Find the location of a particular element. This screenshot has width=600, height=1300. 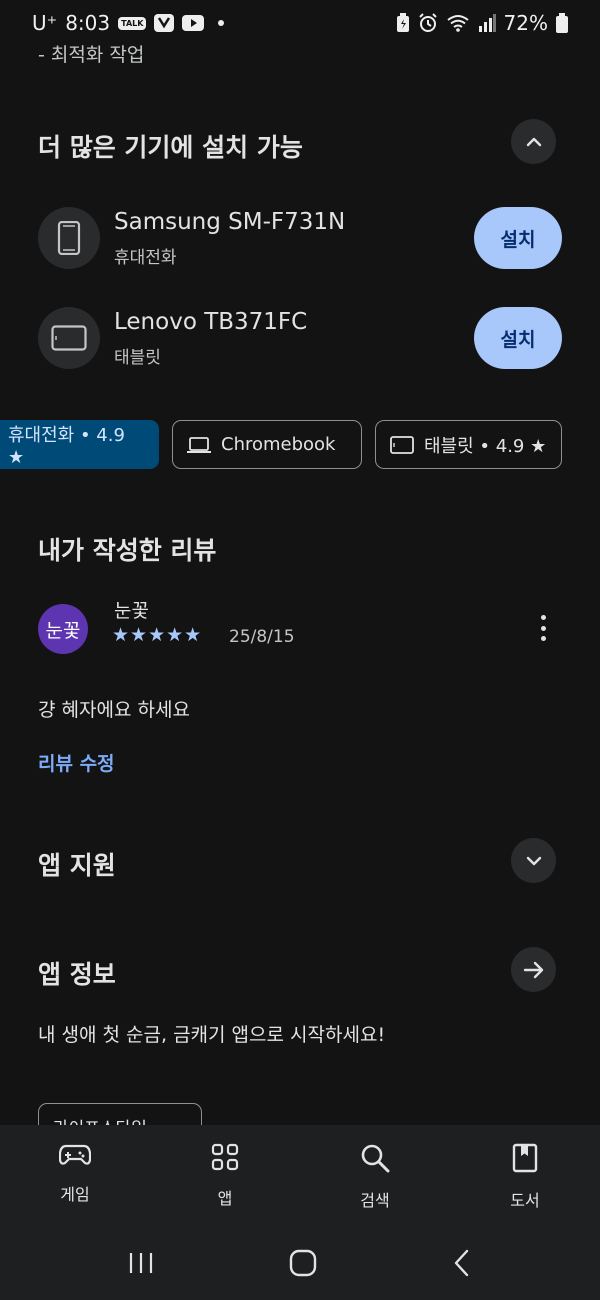

chevron-down-icon is located at coordinates (533, 860).